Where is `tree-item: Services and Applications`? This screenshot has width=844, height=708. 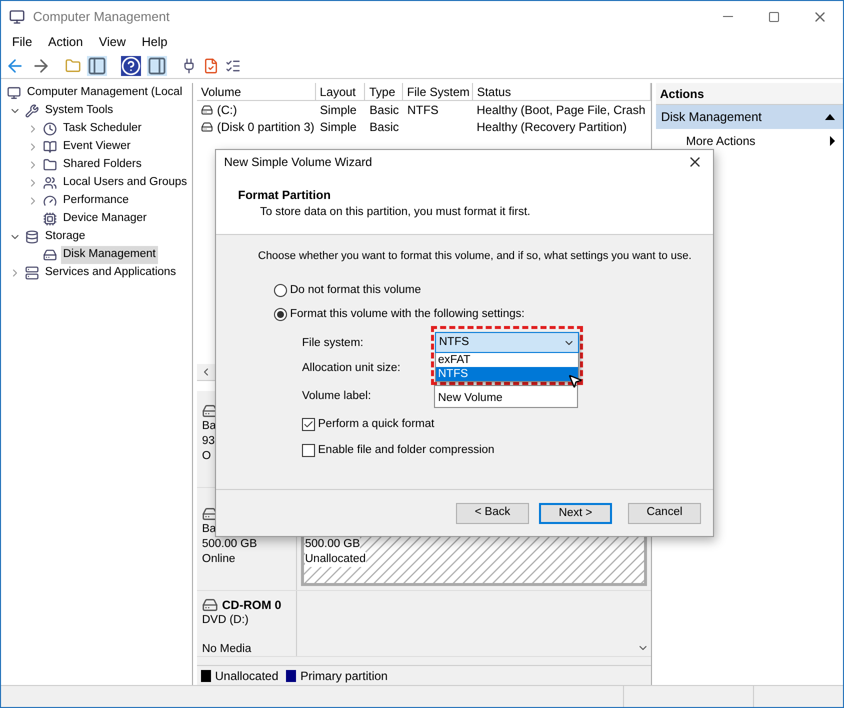
tree-item: Services and Applications is located at coordinates (110, 273).